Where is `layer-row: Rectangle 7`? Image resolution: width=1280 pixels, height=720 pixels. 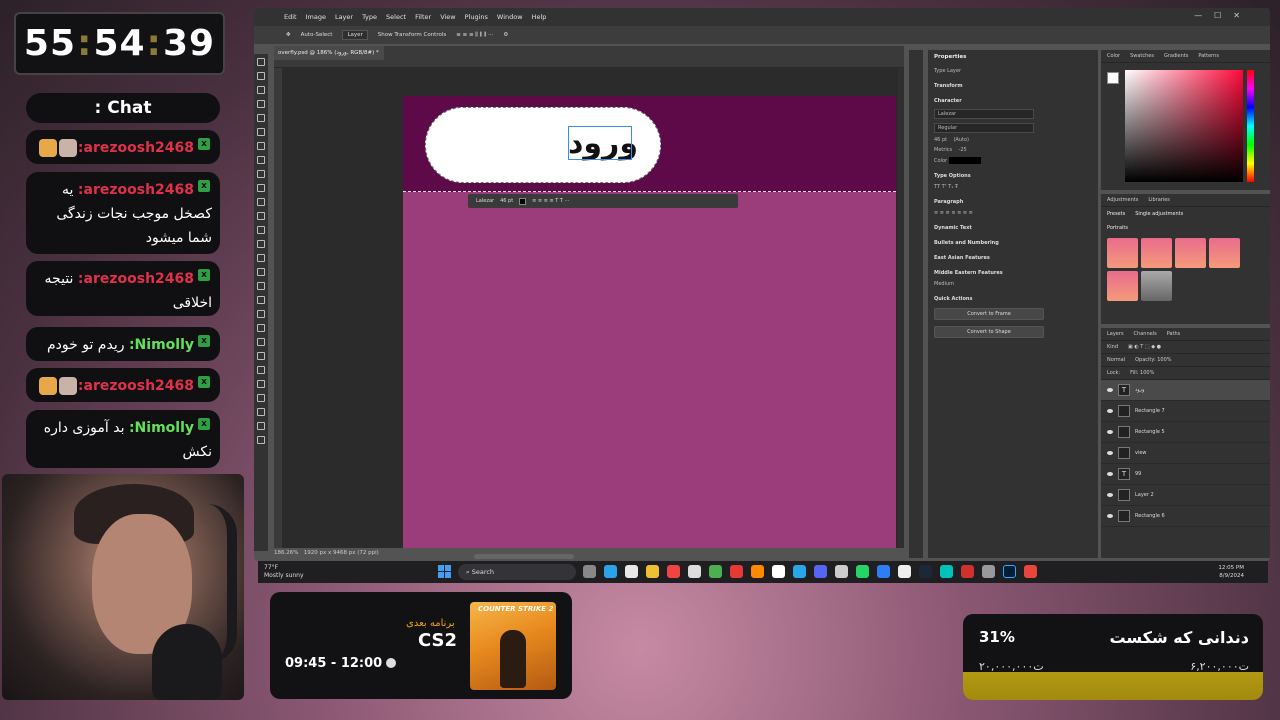 layer-row: Rectangle 7 is located at coordinates (1185, 411).